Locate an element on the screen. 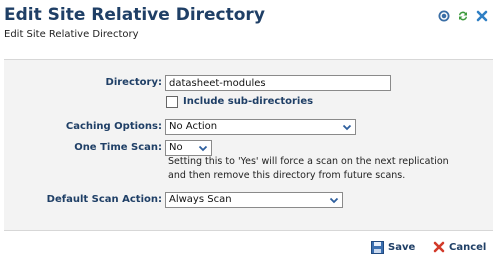 This screenshot has height=268, width=499. include-sub-directories-label: Include sub-directories is located at coordinates (248, 101).